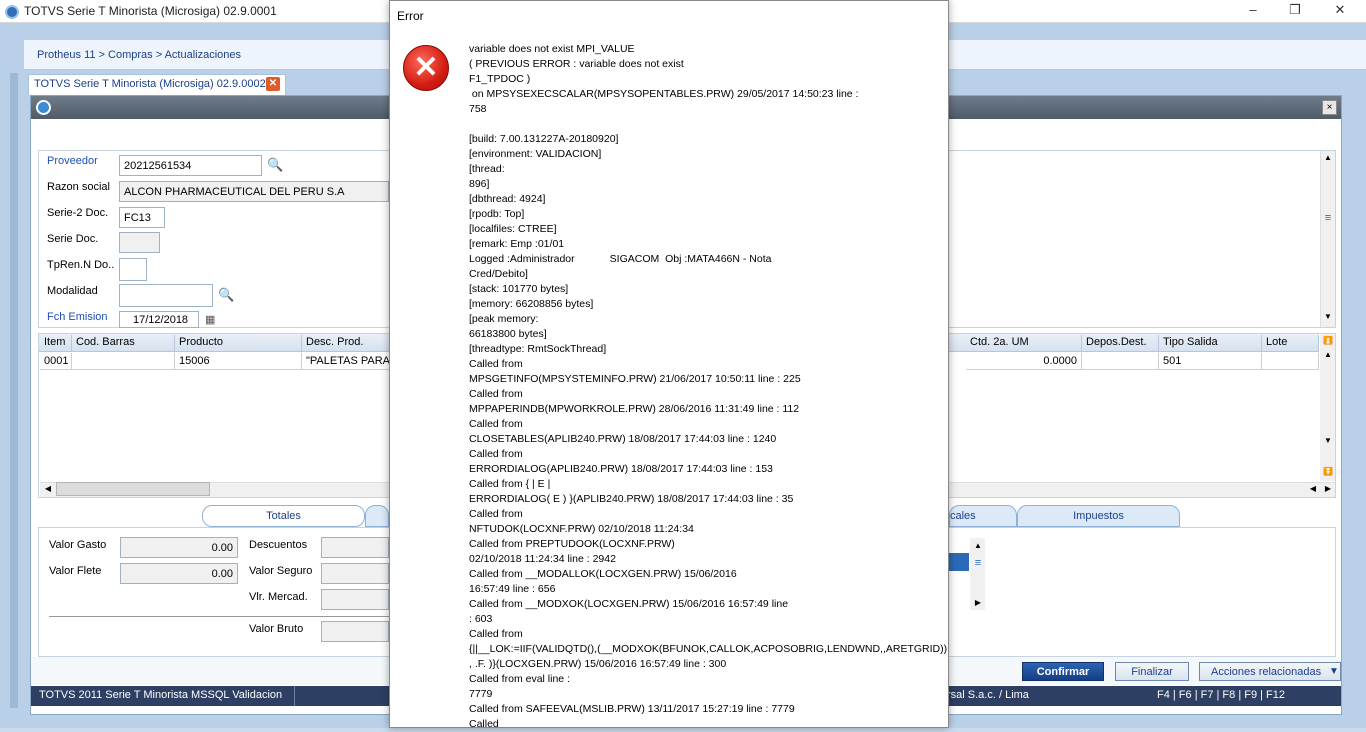 The image size is (1366, 732). Describe the element at coordinates (1253, 11) in the screenshot. I see `minimize-button: –` at that location.